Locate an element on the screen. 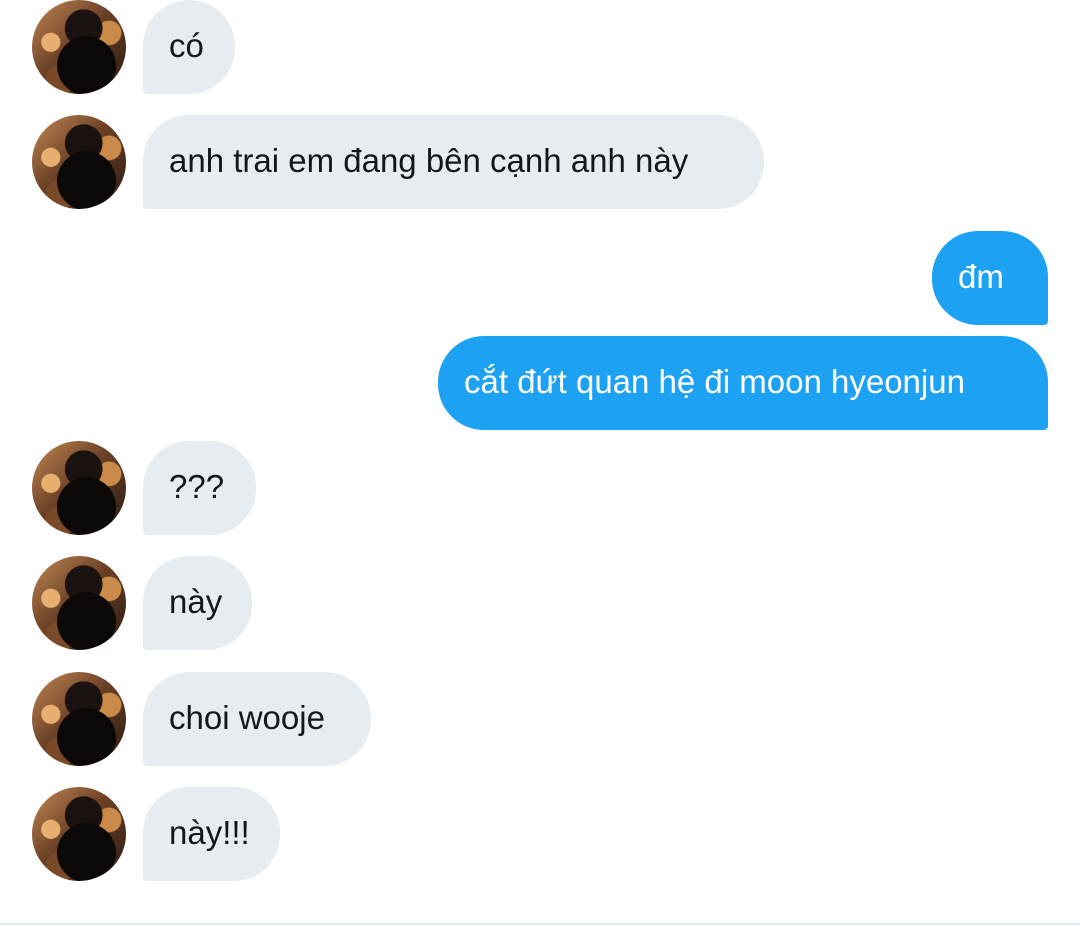  message-bubble-incoming: anh trai em đang bên cạnh anh này is located at coordinates (453, 162).